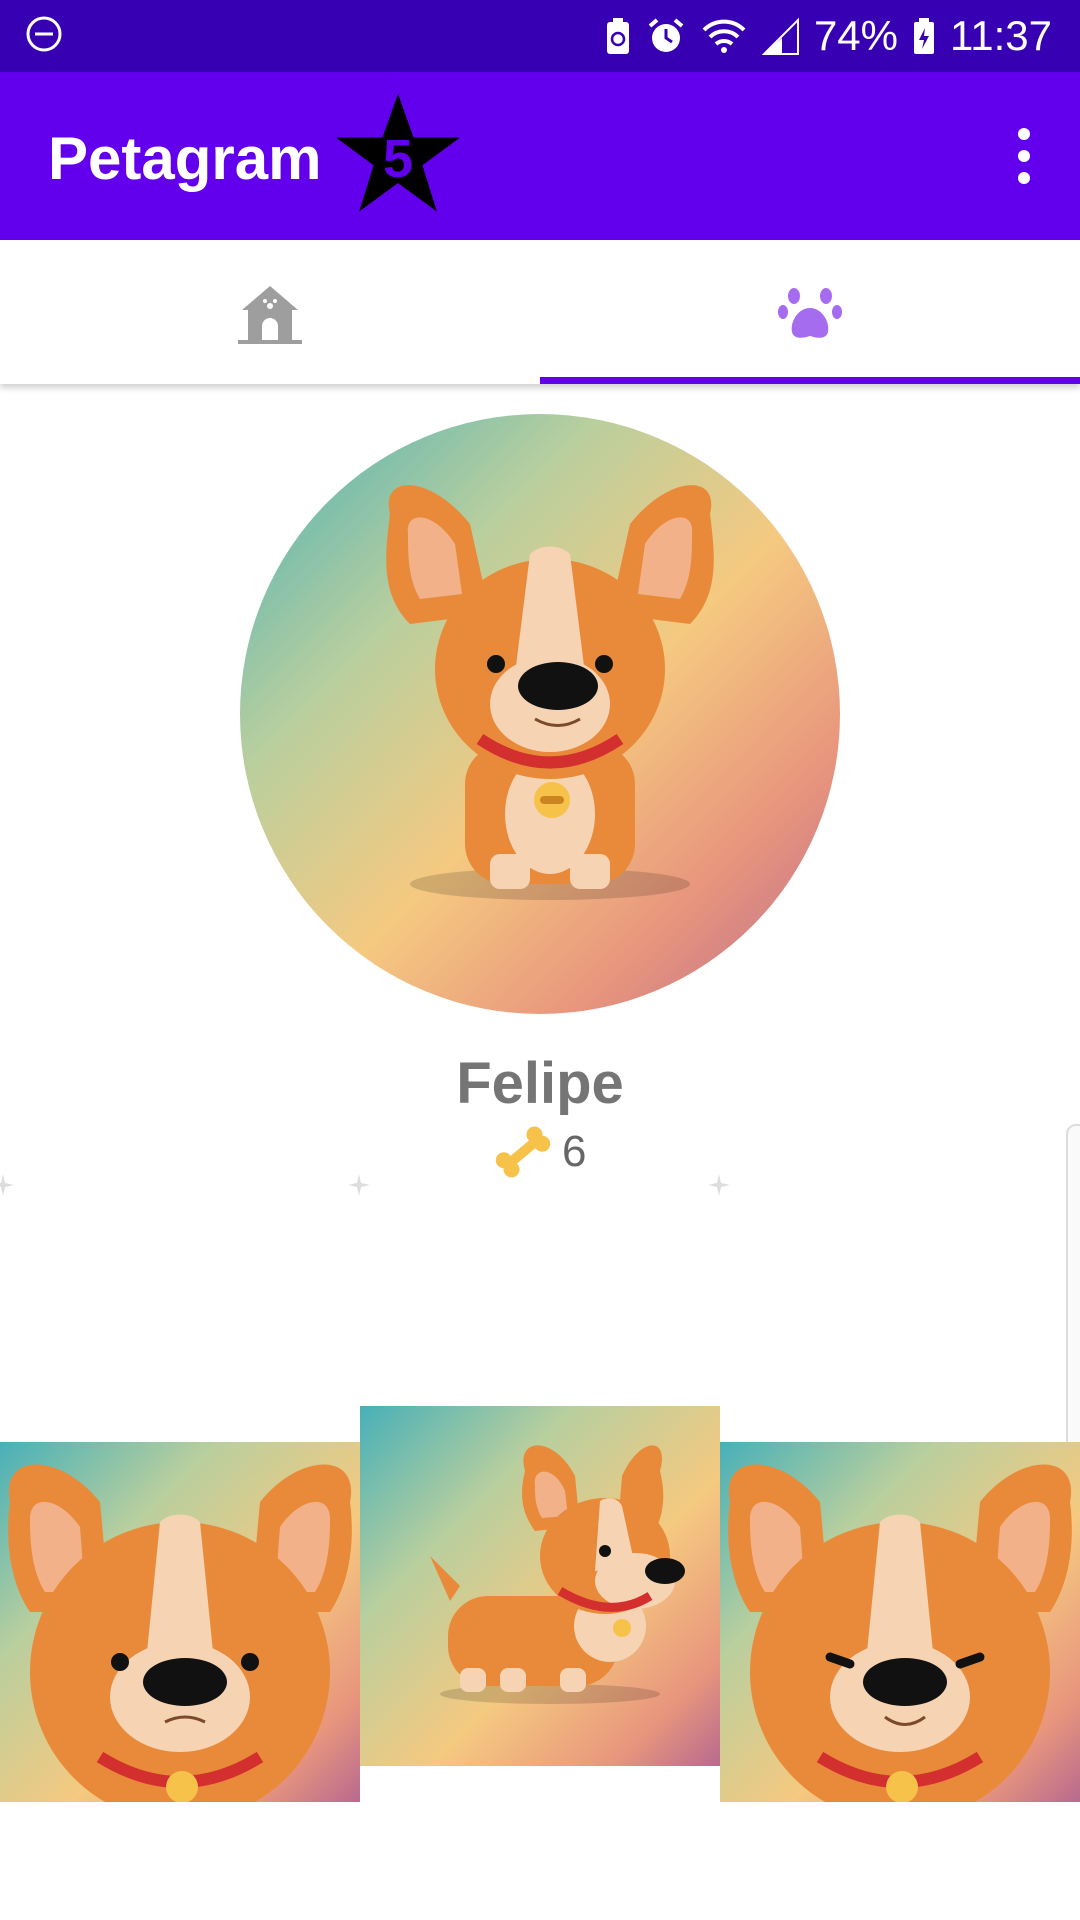 This screenshot has height=1920, width=1080. I want to click on likes-count: 6, so click(574, 1151).